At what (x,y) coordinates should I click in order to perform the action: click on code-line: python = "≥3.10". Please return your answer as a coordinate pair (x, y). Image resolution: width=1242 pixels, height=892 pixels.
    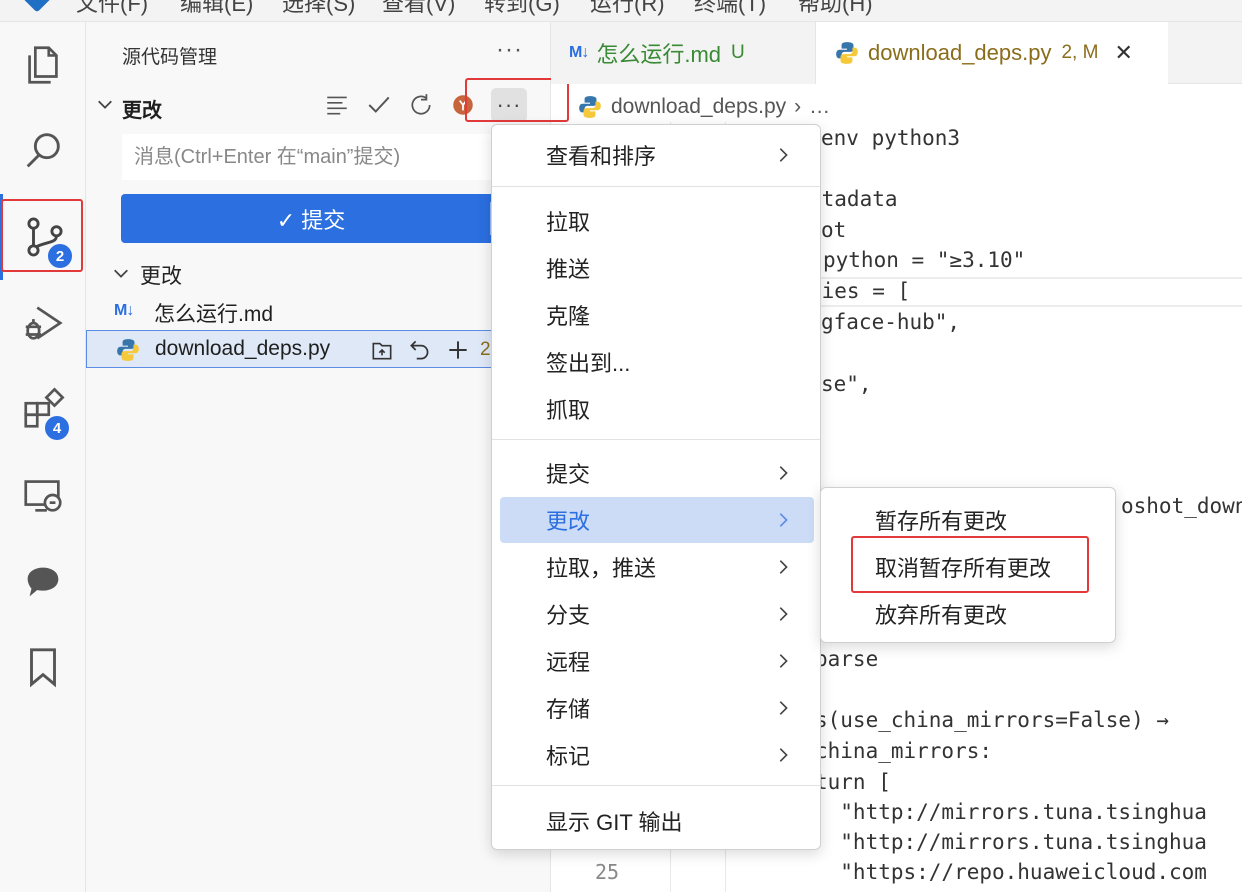
    Looking at the image, I should click on (924, 260).